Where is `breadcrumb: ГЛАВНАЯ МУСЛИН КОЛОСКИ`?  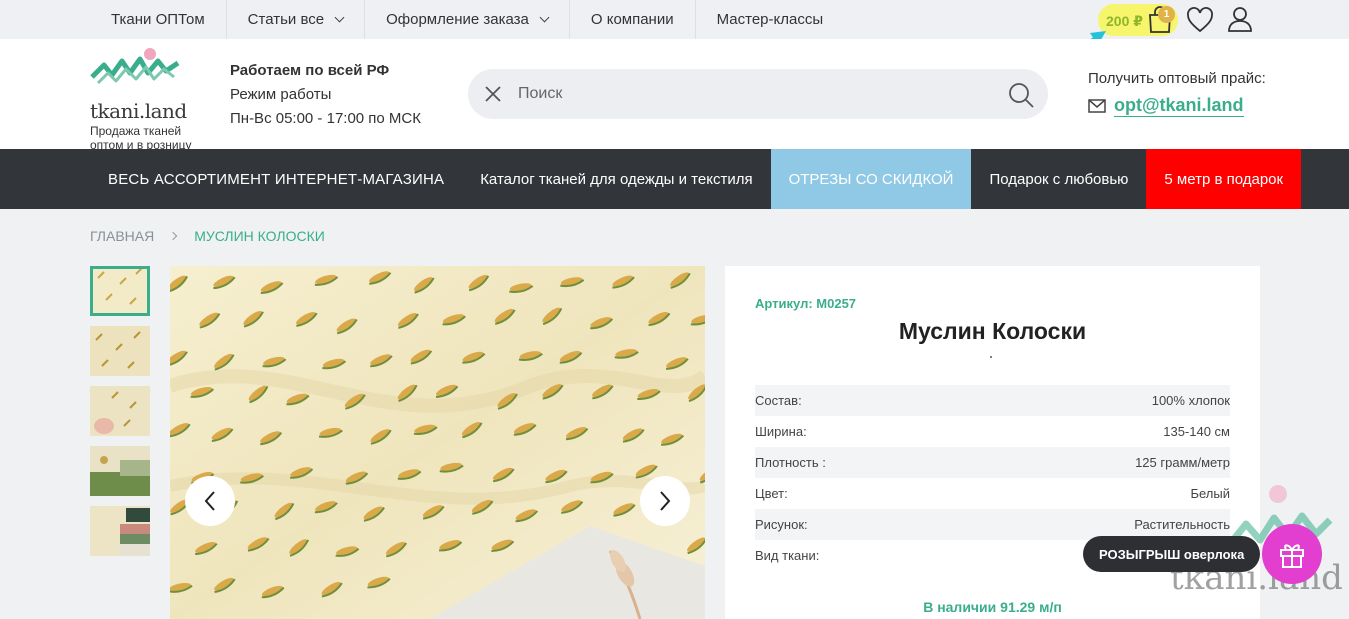
breadcrumb: ГЛАВНАЯ МУСЛИН КОЛОСКИ is located at coordinates (207, 236).